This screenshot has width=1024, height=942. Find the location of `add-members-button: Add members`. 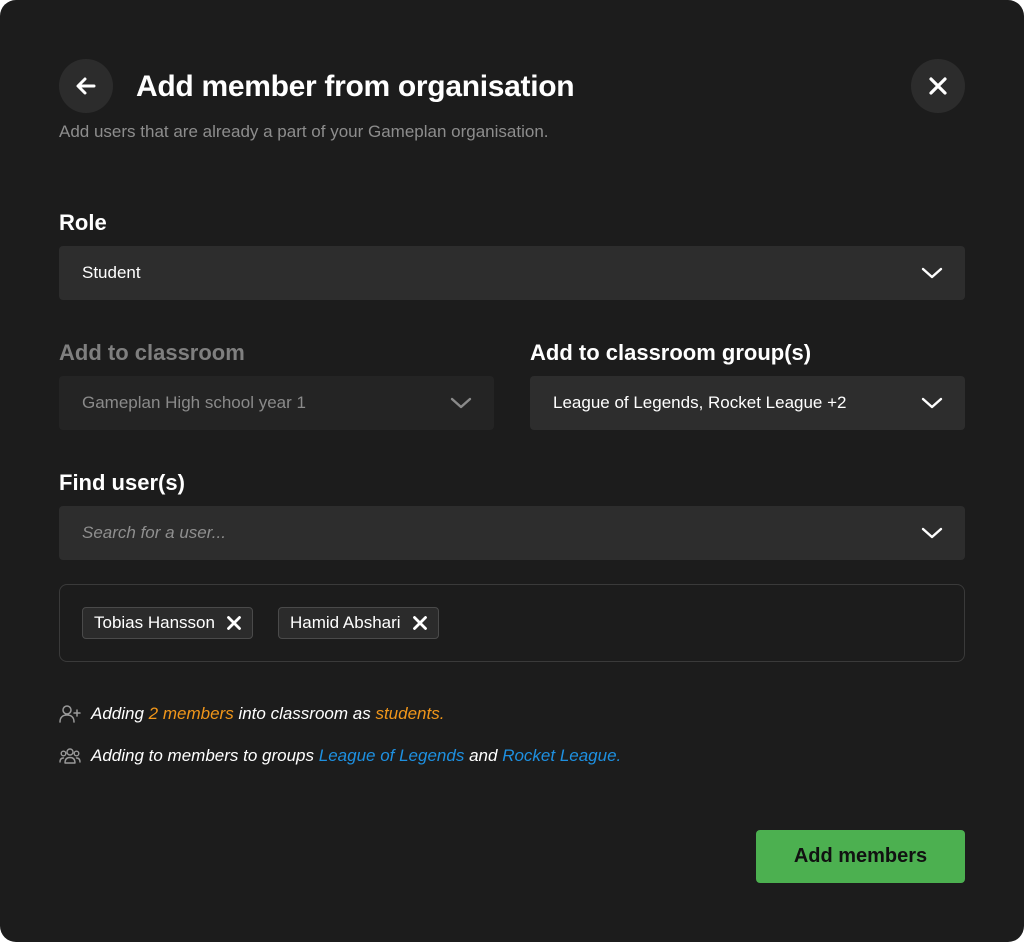

add-members-button: Add members is located at coordinates (860, 856).